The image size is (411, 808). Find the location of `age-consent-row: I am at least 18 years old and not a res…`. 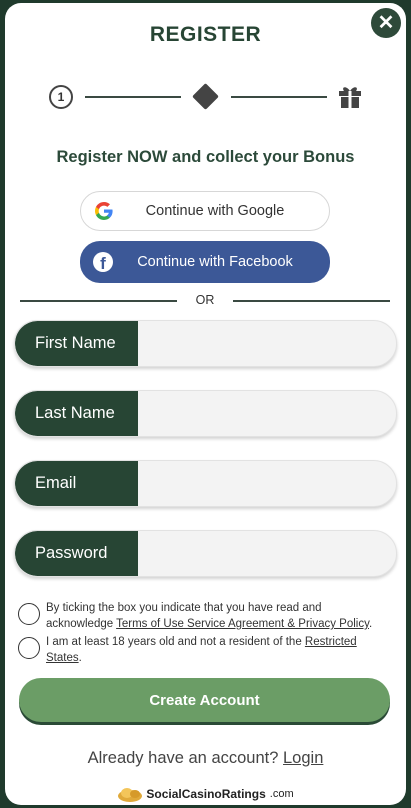

age-consent-row: I am at least 18 years old and not a res… is located at coordinates (204, 650).